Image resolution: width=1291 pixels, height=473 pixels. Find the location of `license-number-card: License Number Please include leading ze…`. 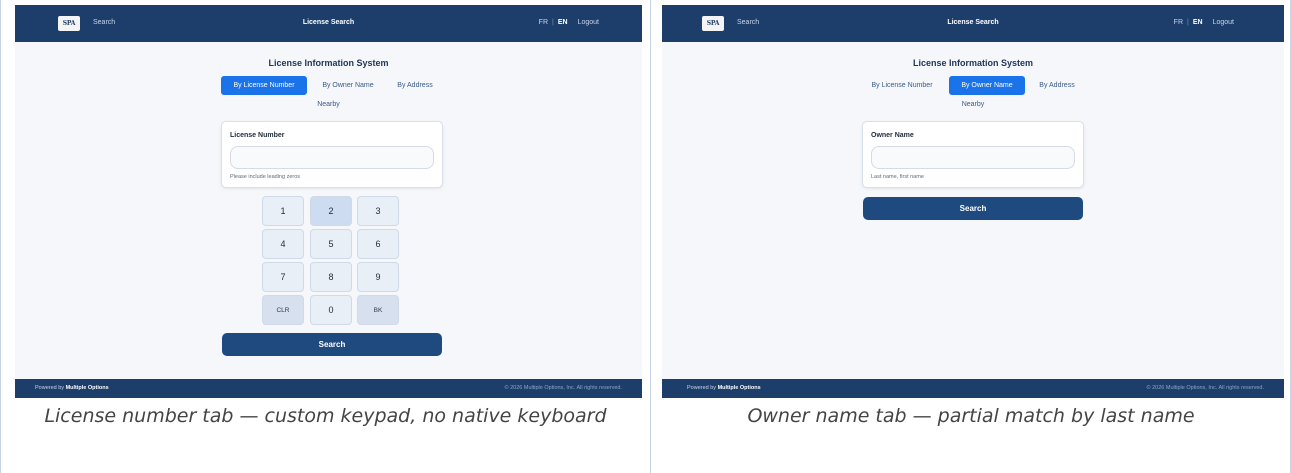

license-number-card: License Number Please include leading ze… is located at coordinates (332, 154).